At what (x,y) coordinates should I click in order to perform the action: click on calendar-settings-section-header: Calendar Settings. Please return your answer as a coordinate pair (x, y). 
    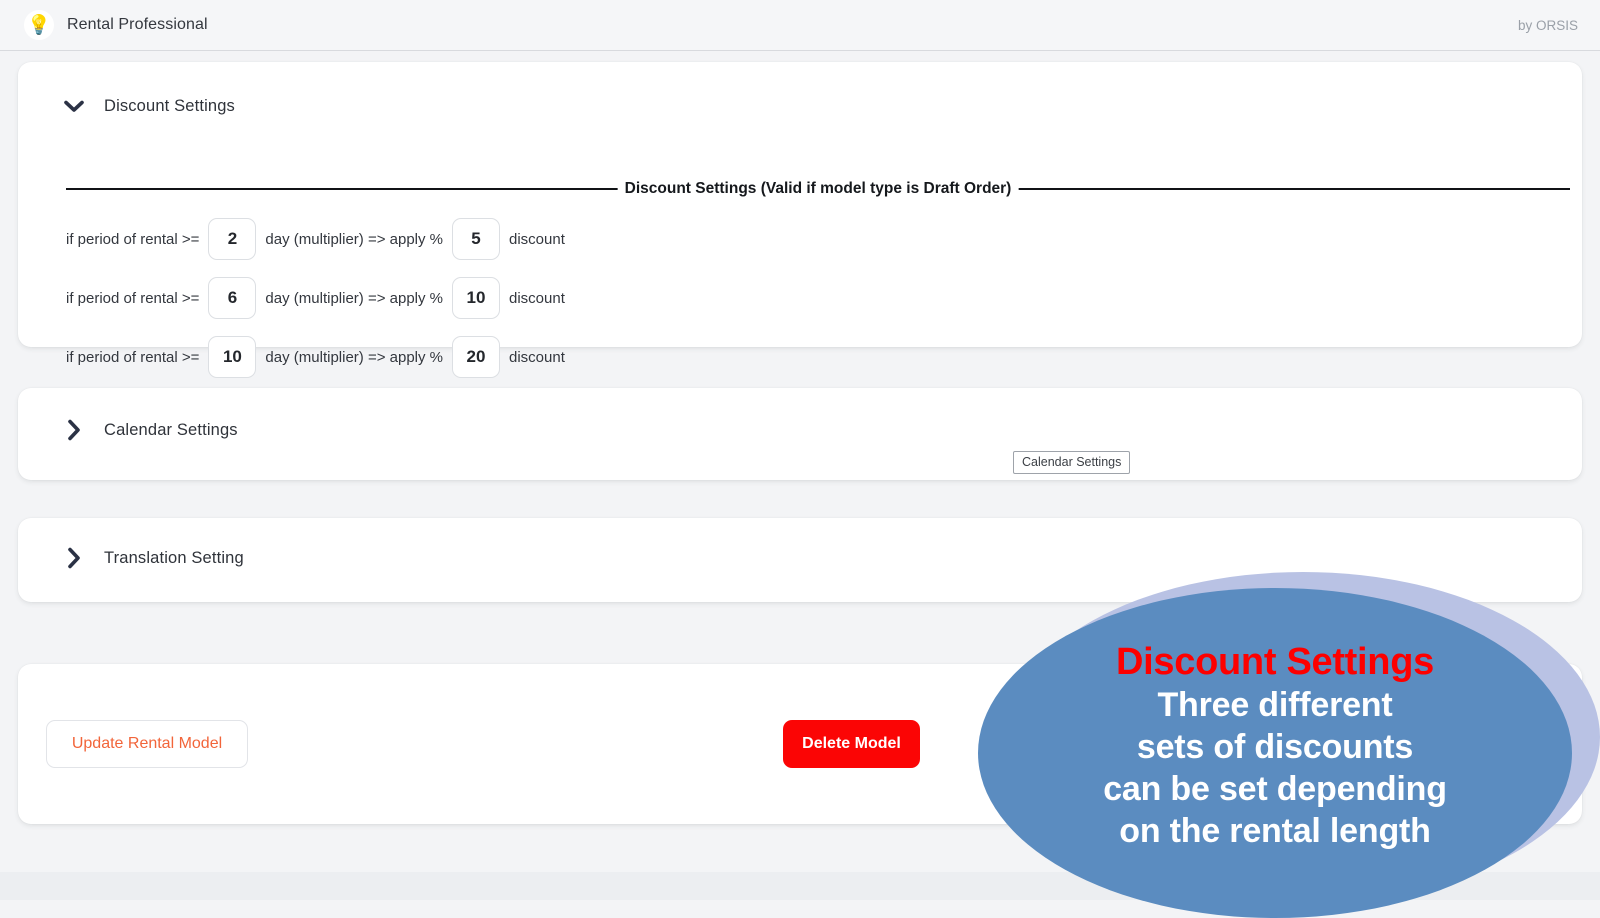
    Looking at the image, I should click on (149, 430).